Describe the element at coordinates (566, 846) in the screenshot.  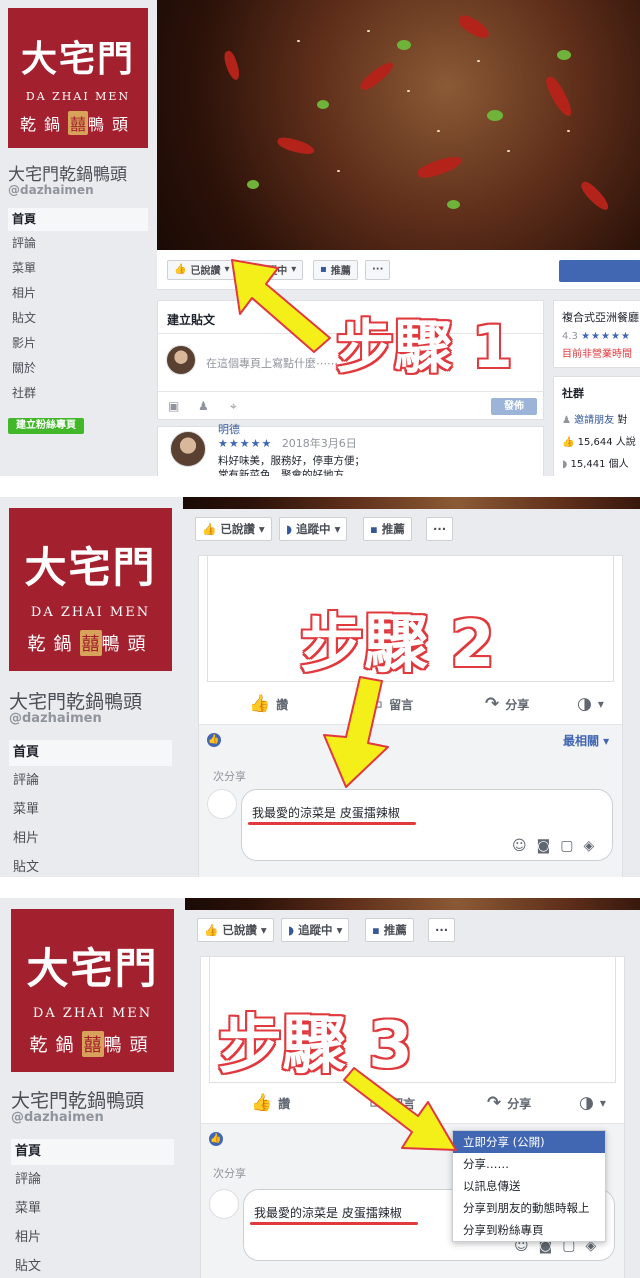
I see `gif-icon: ▢` at that location.